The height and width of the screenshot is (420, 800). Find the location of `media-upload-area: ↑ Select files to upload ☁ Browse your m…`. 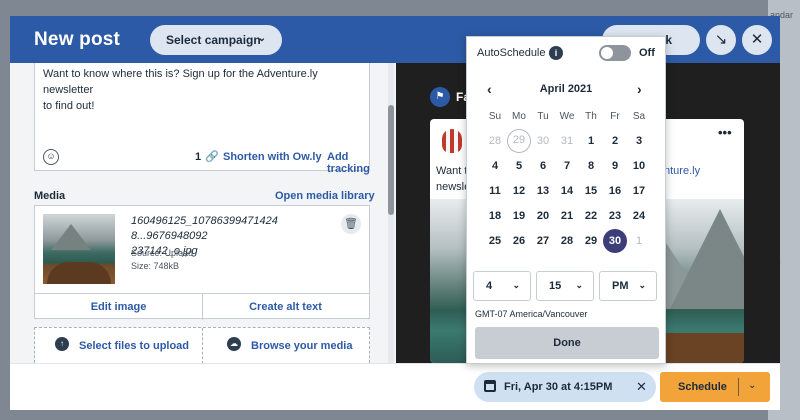

media-upload-area: ↑ Select files to upload ☁ Browse your m… is located at coordinates (202, 345).